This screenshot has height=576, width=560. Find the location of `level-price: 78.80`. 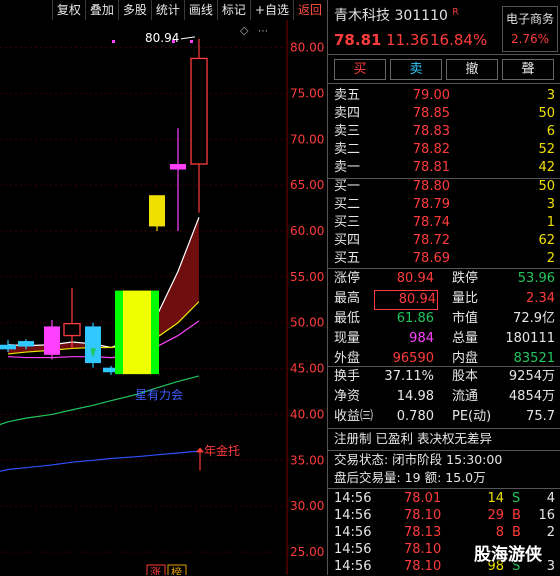

level-price: 78.80 is located at coordinates (431, 186).